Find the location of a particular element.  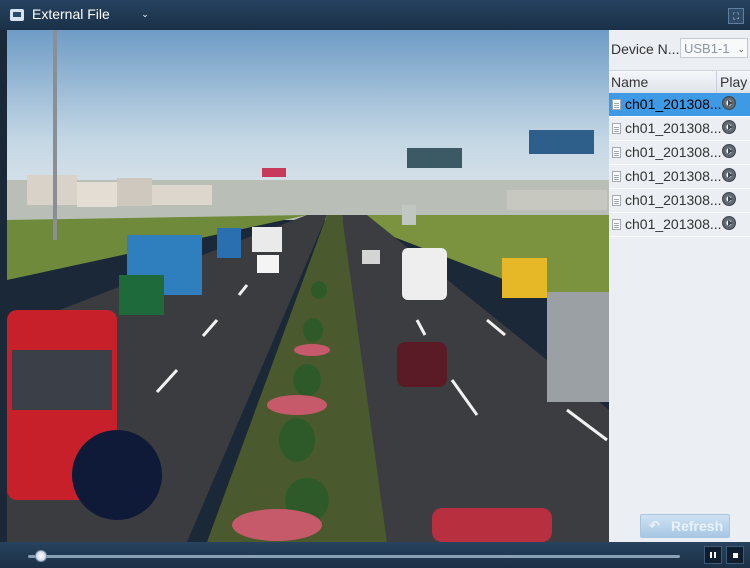

refresh-button: ↶ Refresh is located at coordinates (685, 526).